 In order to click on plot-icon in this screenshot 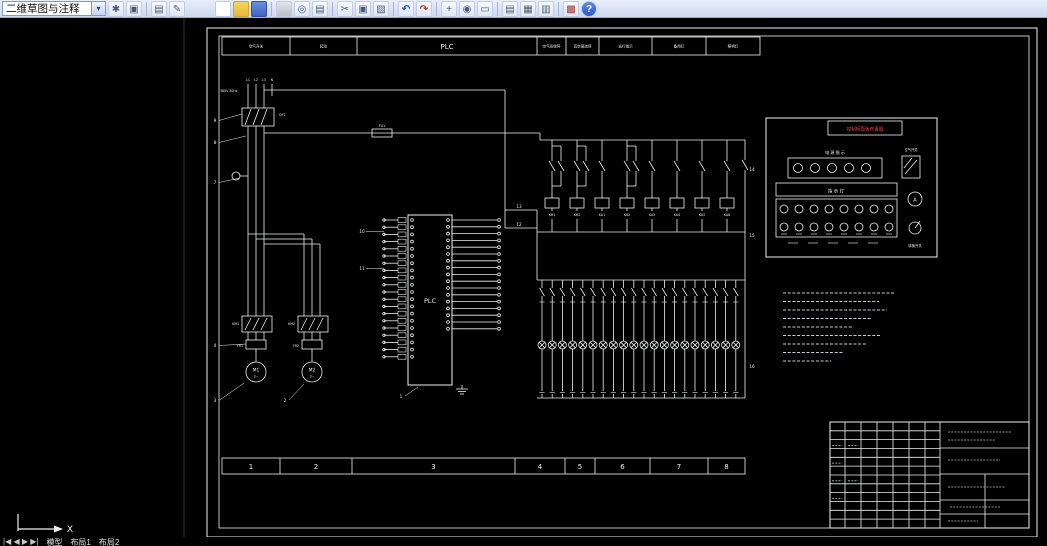, I will do `click(284, 8)`.